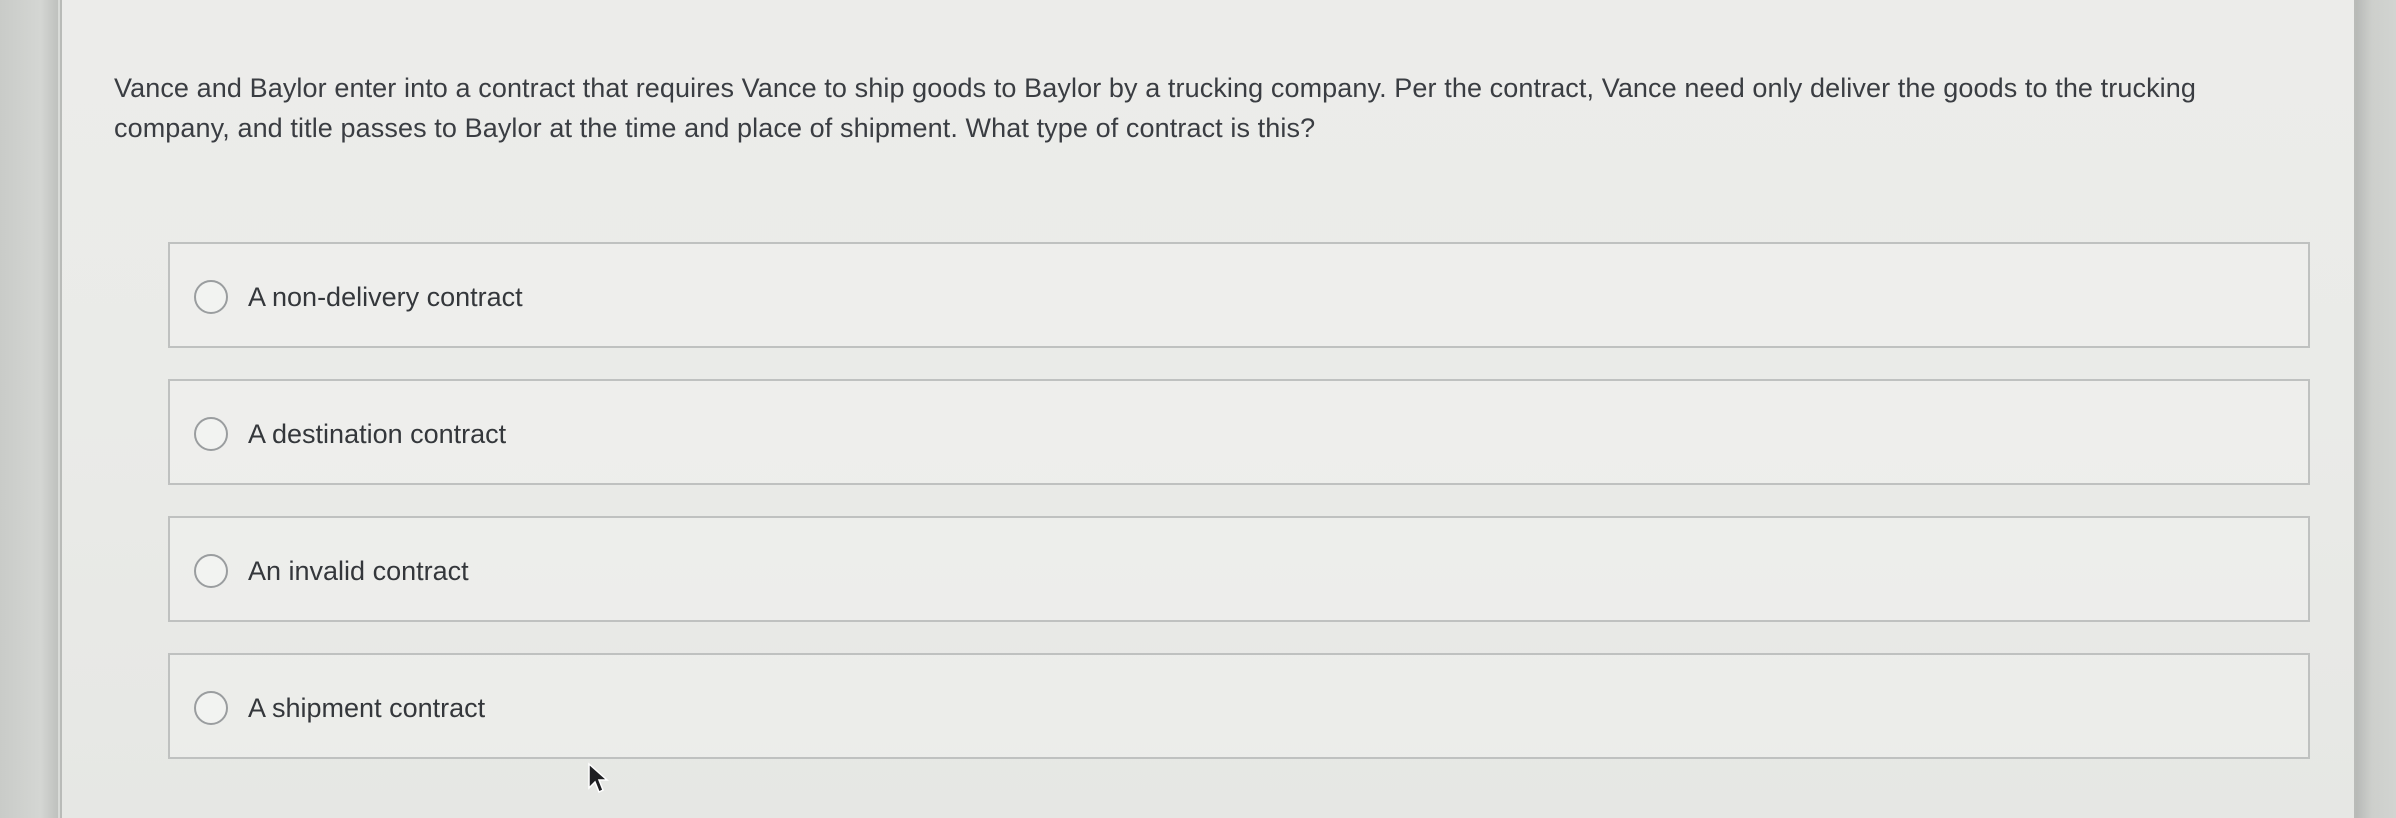 The height and width of the screenshot is (818, 2396). What do you see at coordinates (1239, 432) in the screenshot?
I see `option-destination-contract: A destination contract` at bounding box center [1239, 432].